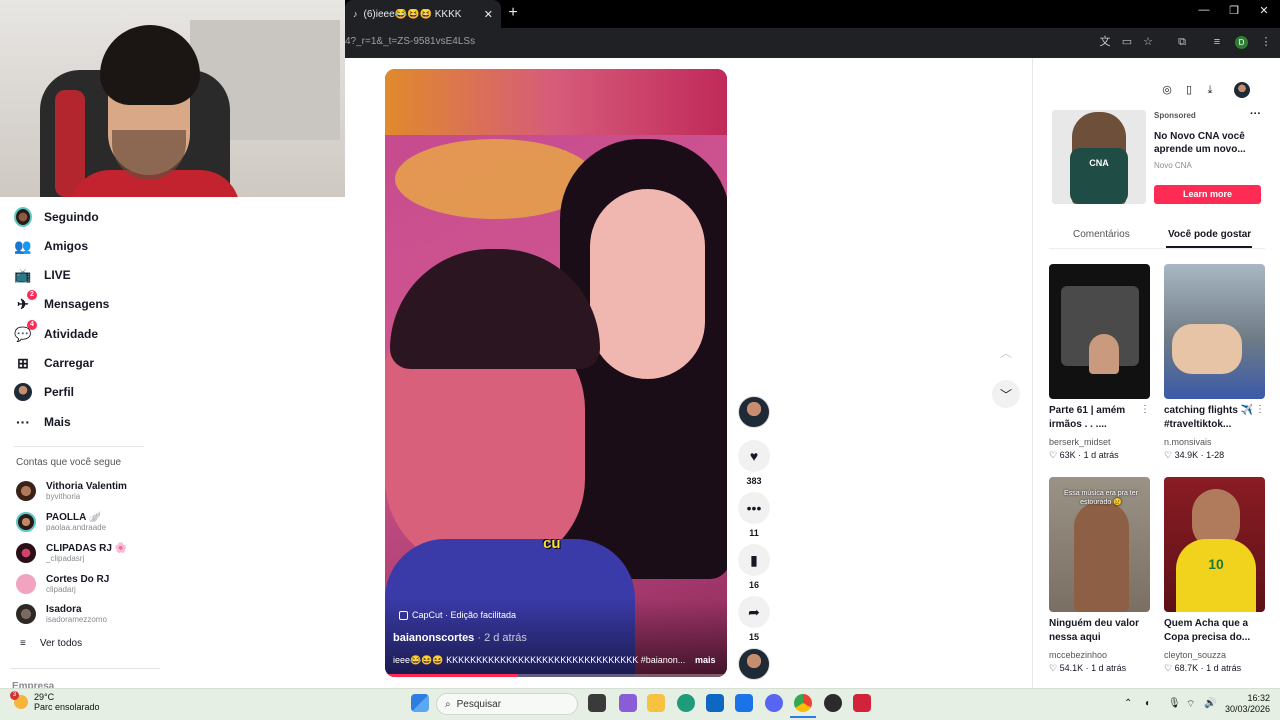  I want to click on wifi-icon: ⌔, so click(1190, 704).